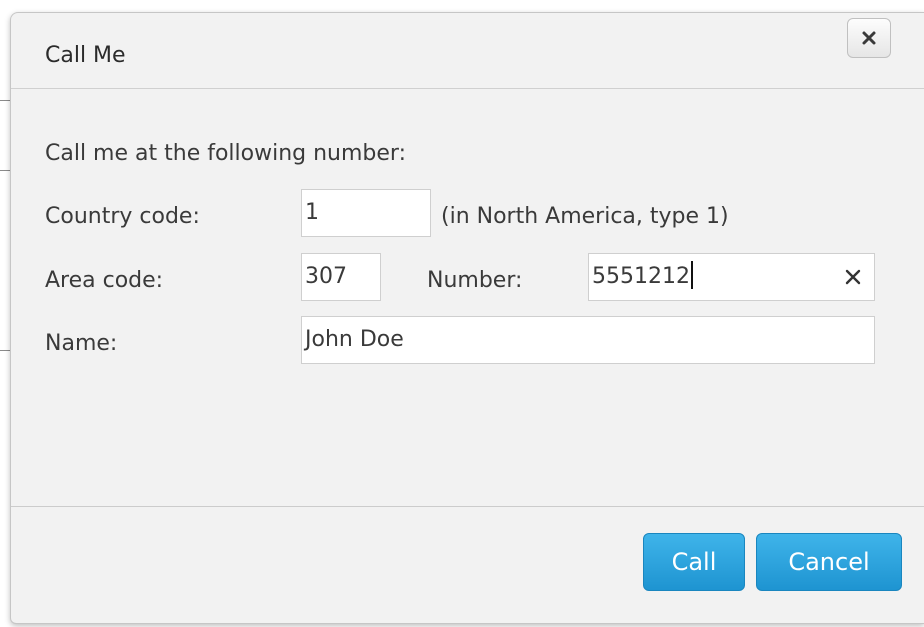  I want to click on dialog-titlebar: Call Me, so click(467, 51).